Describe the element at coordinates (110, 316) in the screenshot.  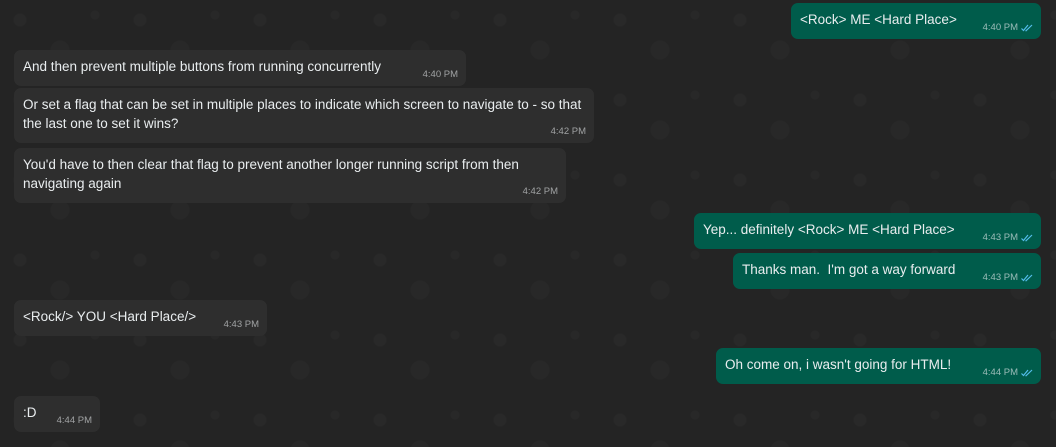
I see `message-text: <Rock/> YOU <Hard Place/>` at that location.